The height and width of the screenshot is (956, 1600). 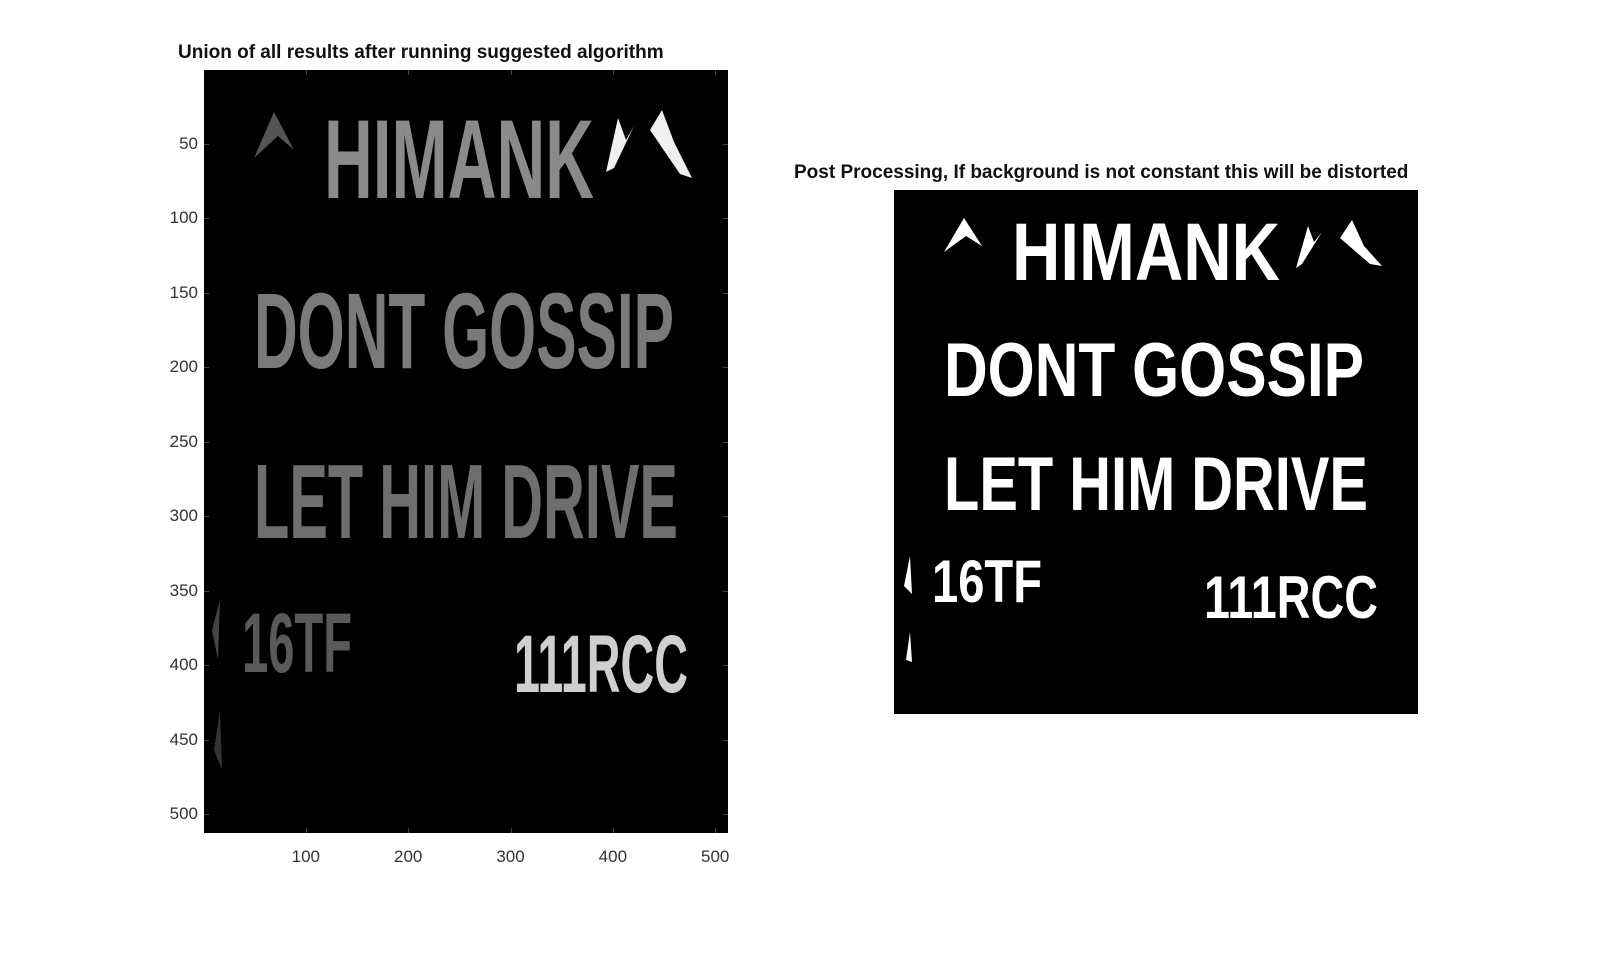 What do you see at coordinates (183, 218) in the screenshot?
I see `y-tick-label: 100` at bounding box center [183, 218].